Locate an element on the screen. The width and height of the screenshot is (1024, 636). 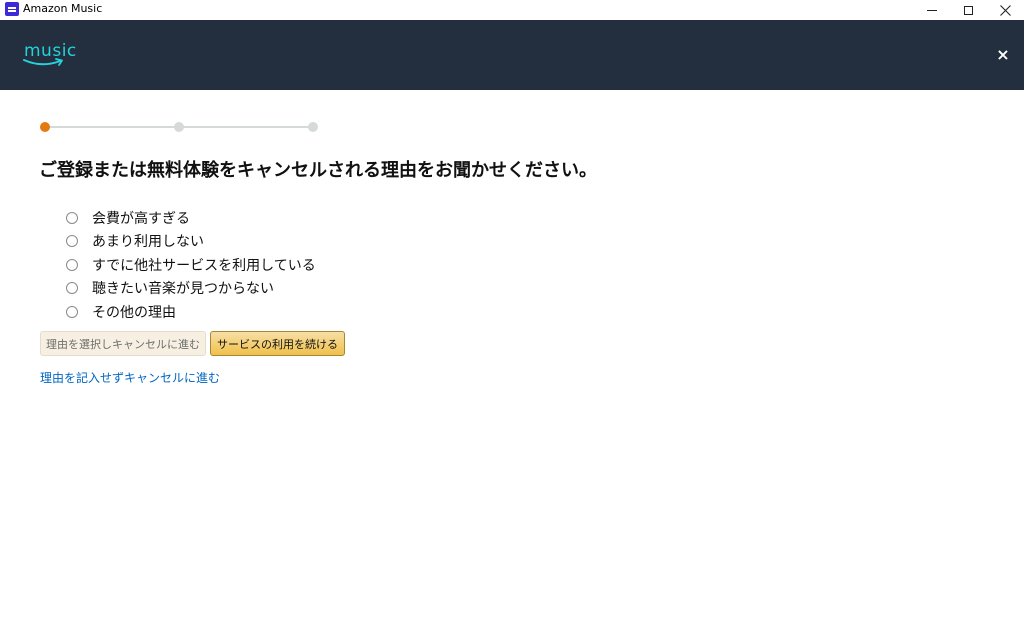
cancel-with-reason-button: 理由を選択しキャンセルに進む is located at coordinates (123, 343).